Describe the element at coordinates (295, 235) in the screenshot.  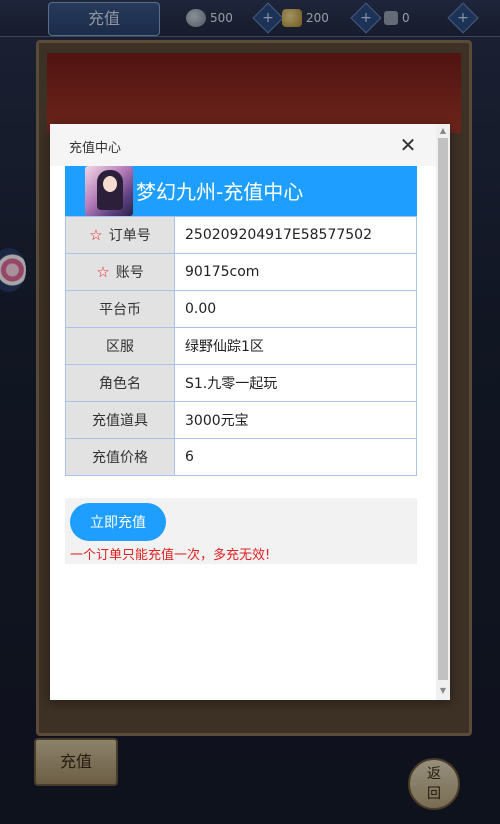
I see `order-number-value: 250209204917E58577502` at that location.